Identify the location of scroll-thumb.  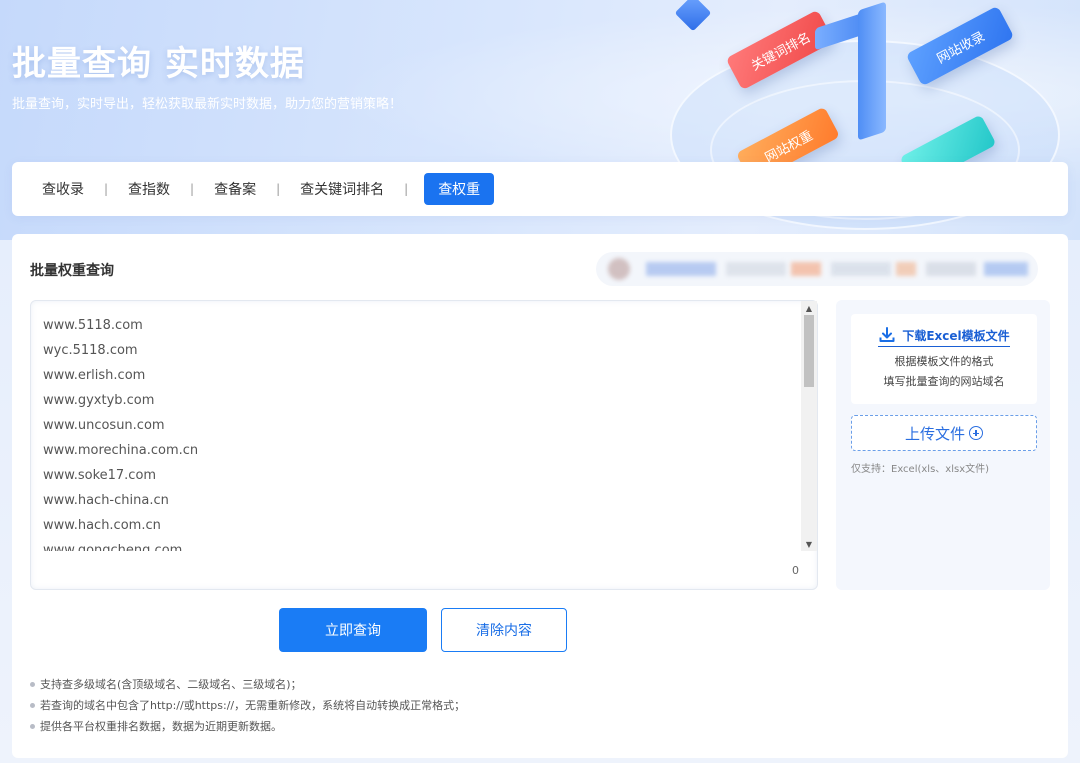
(809, 351).